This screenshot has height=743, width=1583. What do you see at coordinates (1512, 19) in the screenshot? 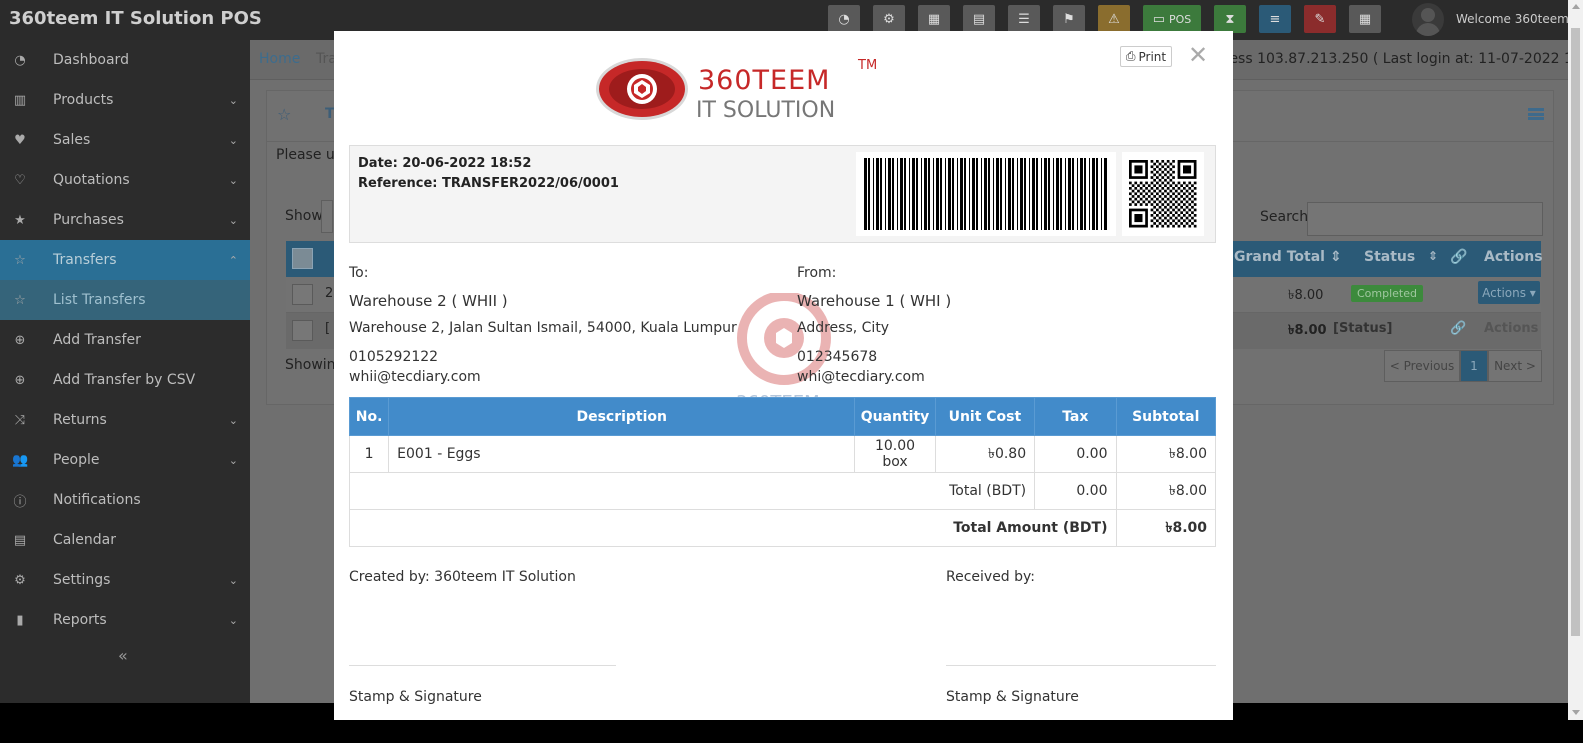
I see `welcome-text: Welcome 360teem` at bounding box center [1512, 19].